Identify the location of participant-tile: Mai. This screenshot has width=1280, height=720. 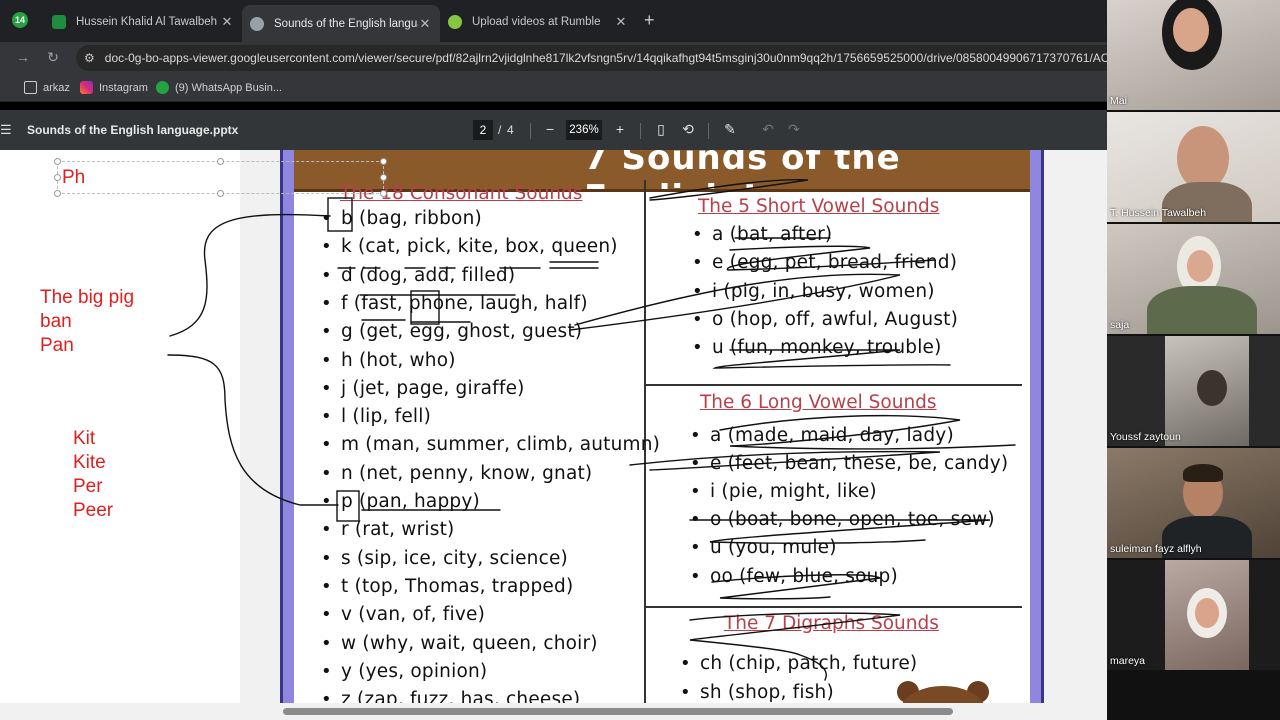
(1193, 55).